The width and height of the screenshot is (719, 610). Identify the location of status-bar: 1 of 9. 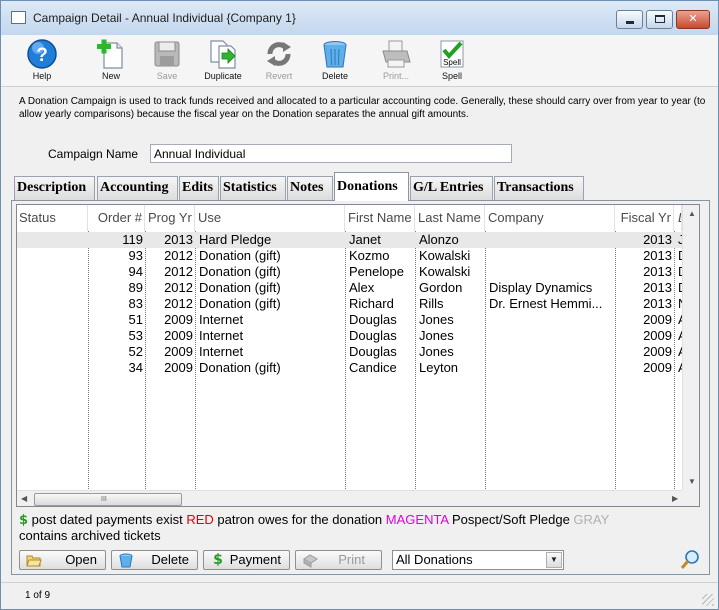
(359, 595).